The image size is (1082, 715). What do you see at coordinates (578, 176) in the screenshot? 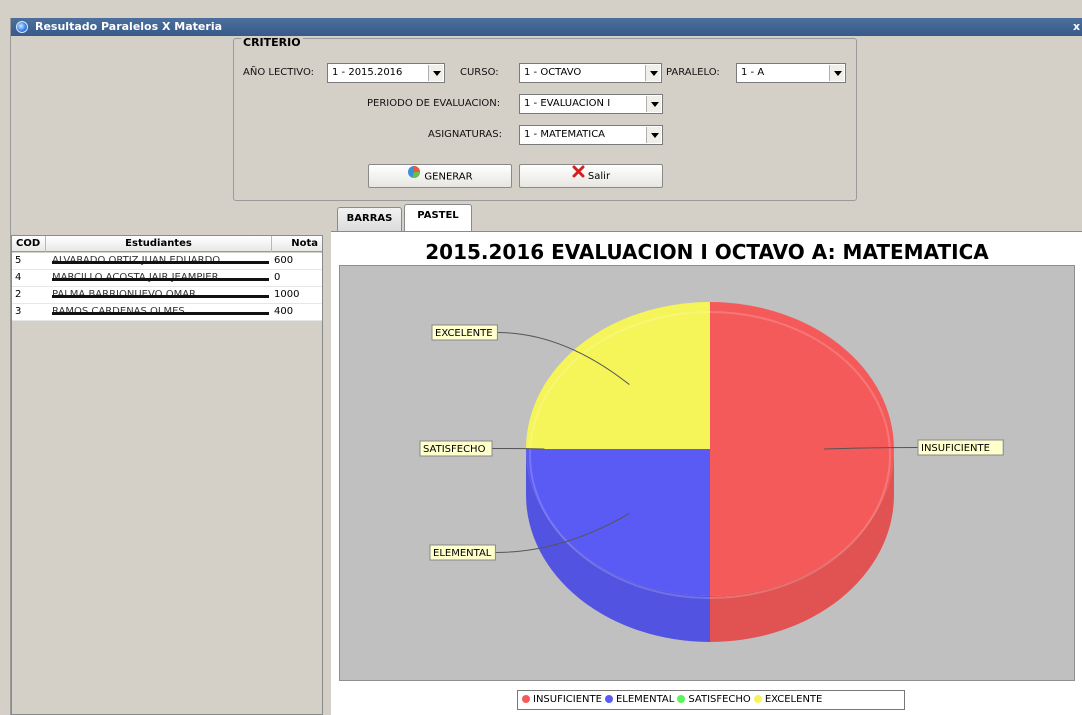
I see `close-x-icon` at bounding box center [578, 176].